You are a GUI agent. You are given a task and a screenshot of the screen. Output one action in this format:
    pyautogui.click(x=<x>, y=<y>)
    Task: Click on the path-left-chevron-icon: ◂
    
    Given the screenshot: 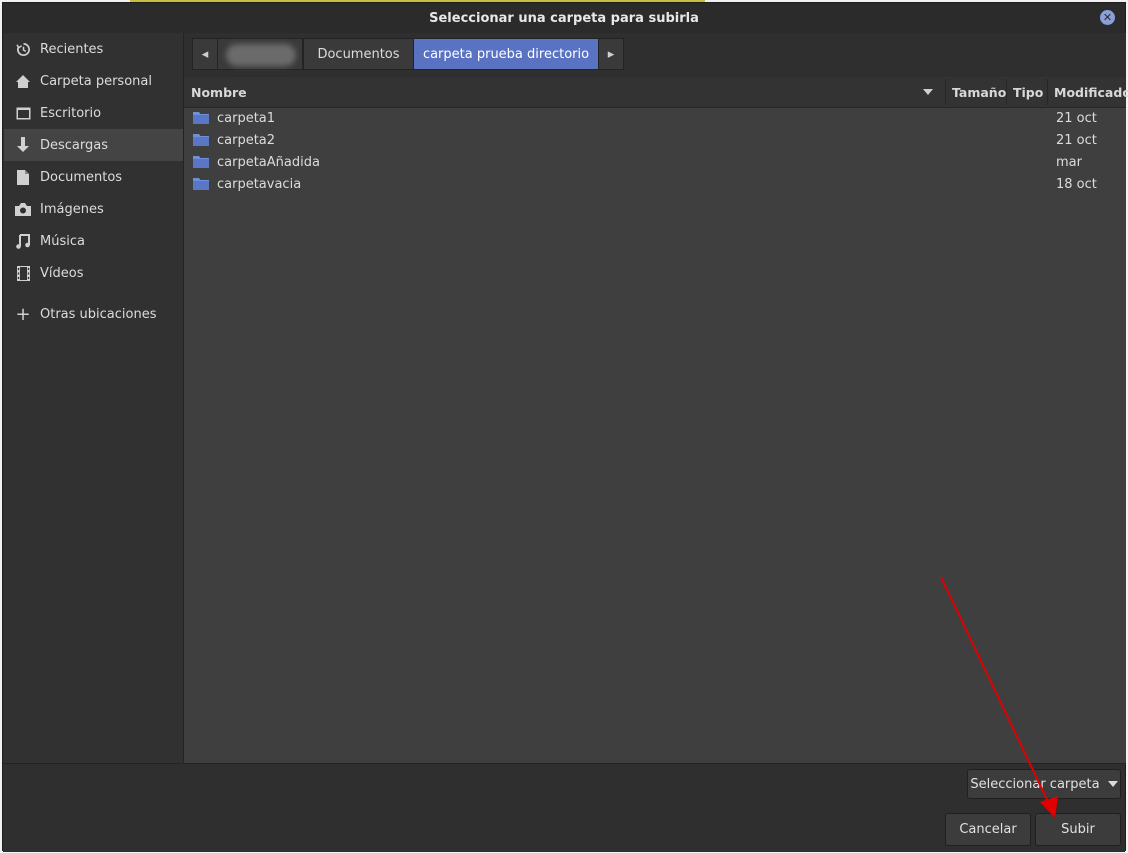 What is the action you would take?
    pyautogui.click(x=205, y=54)
    